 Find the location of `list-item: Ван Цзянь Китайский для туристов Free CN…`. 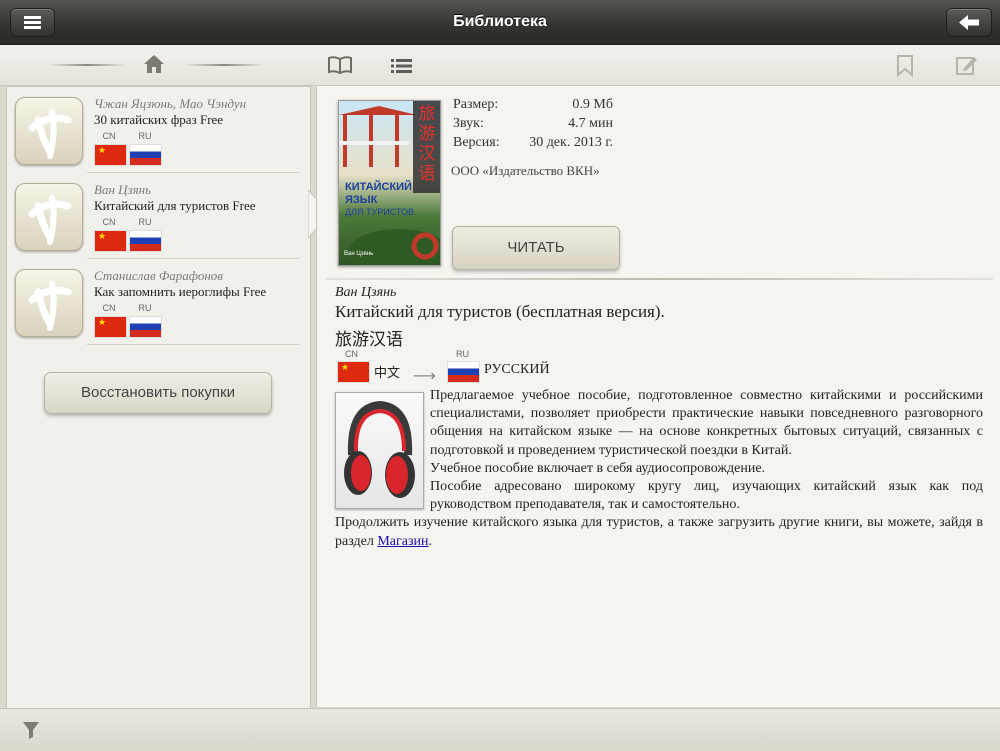

list-item: Ван Цзянь Китайский для туристов Free CN… is located at coordinates (158, 216).